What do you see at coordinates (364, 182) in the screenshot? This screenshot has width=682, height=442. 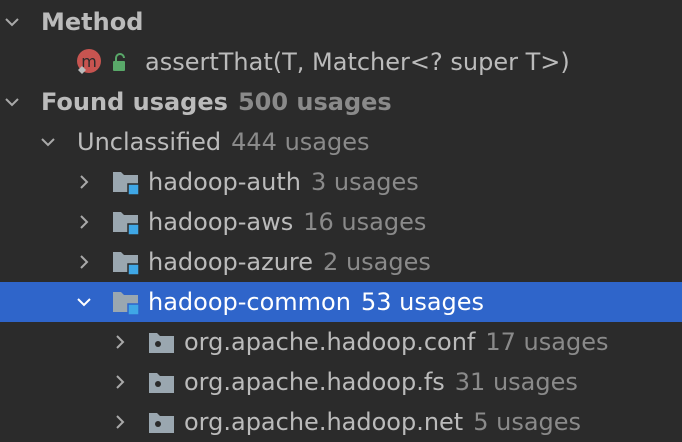 I see `usage-count: 3 usages` at bounding box center [364, 182].